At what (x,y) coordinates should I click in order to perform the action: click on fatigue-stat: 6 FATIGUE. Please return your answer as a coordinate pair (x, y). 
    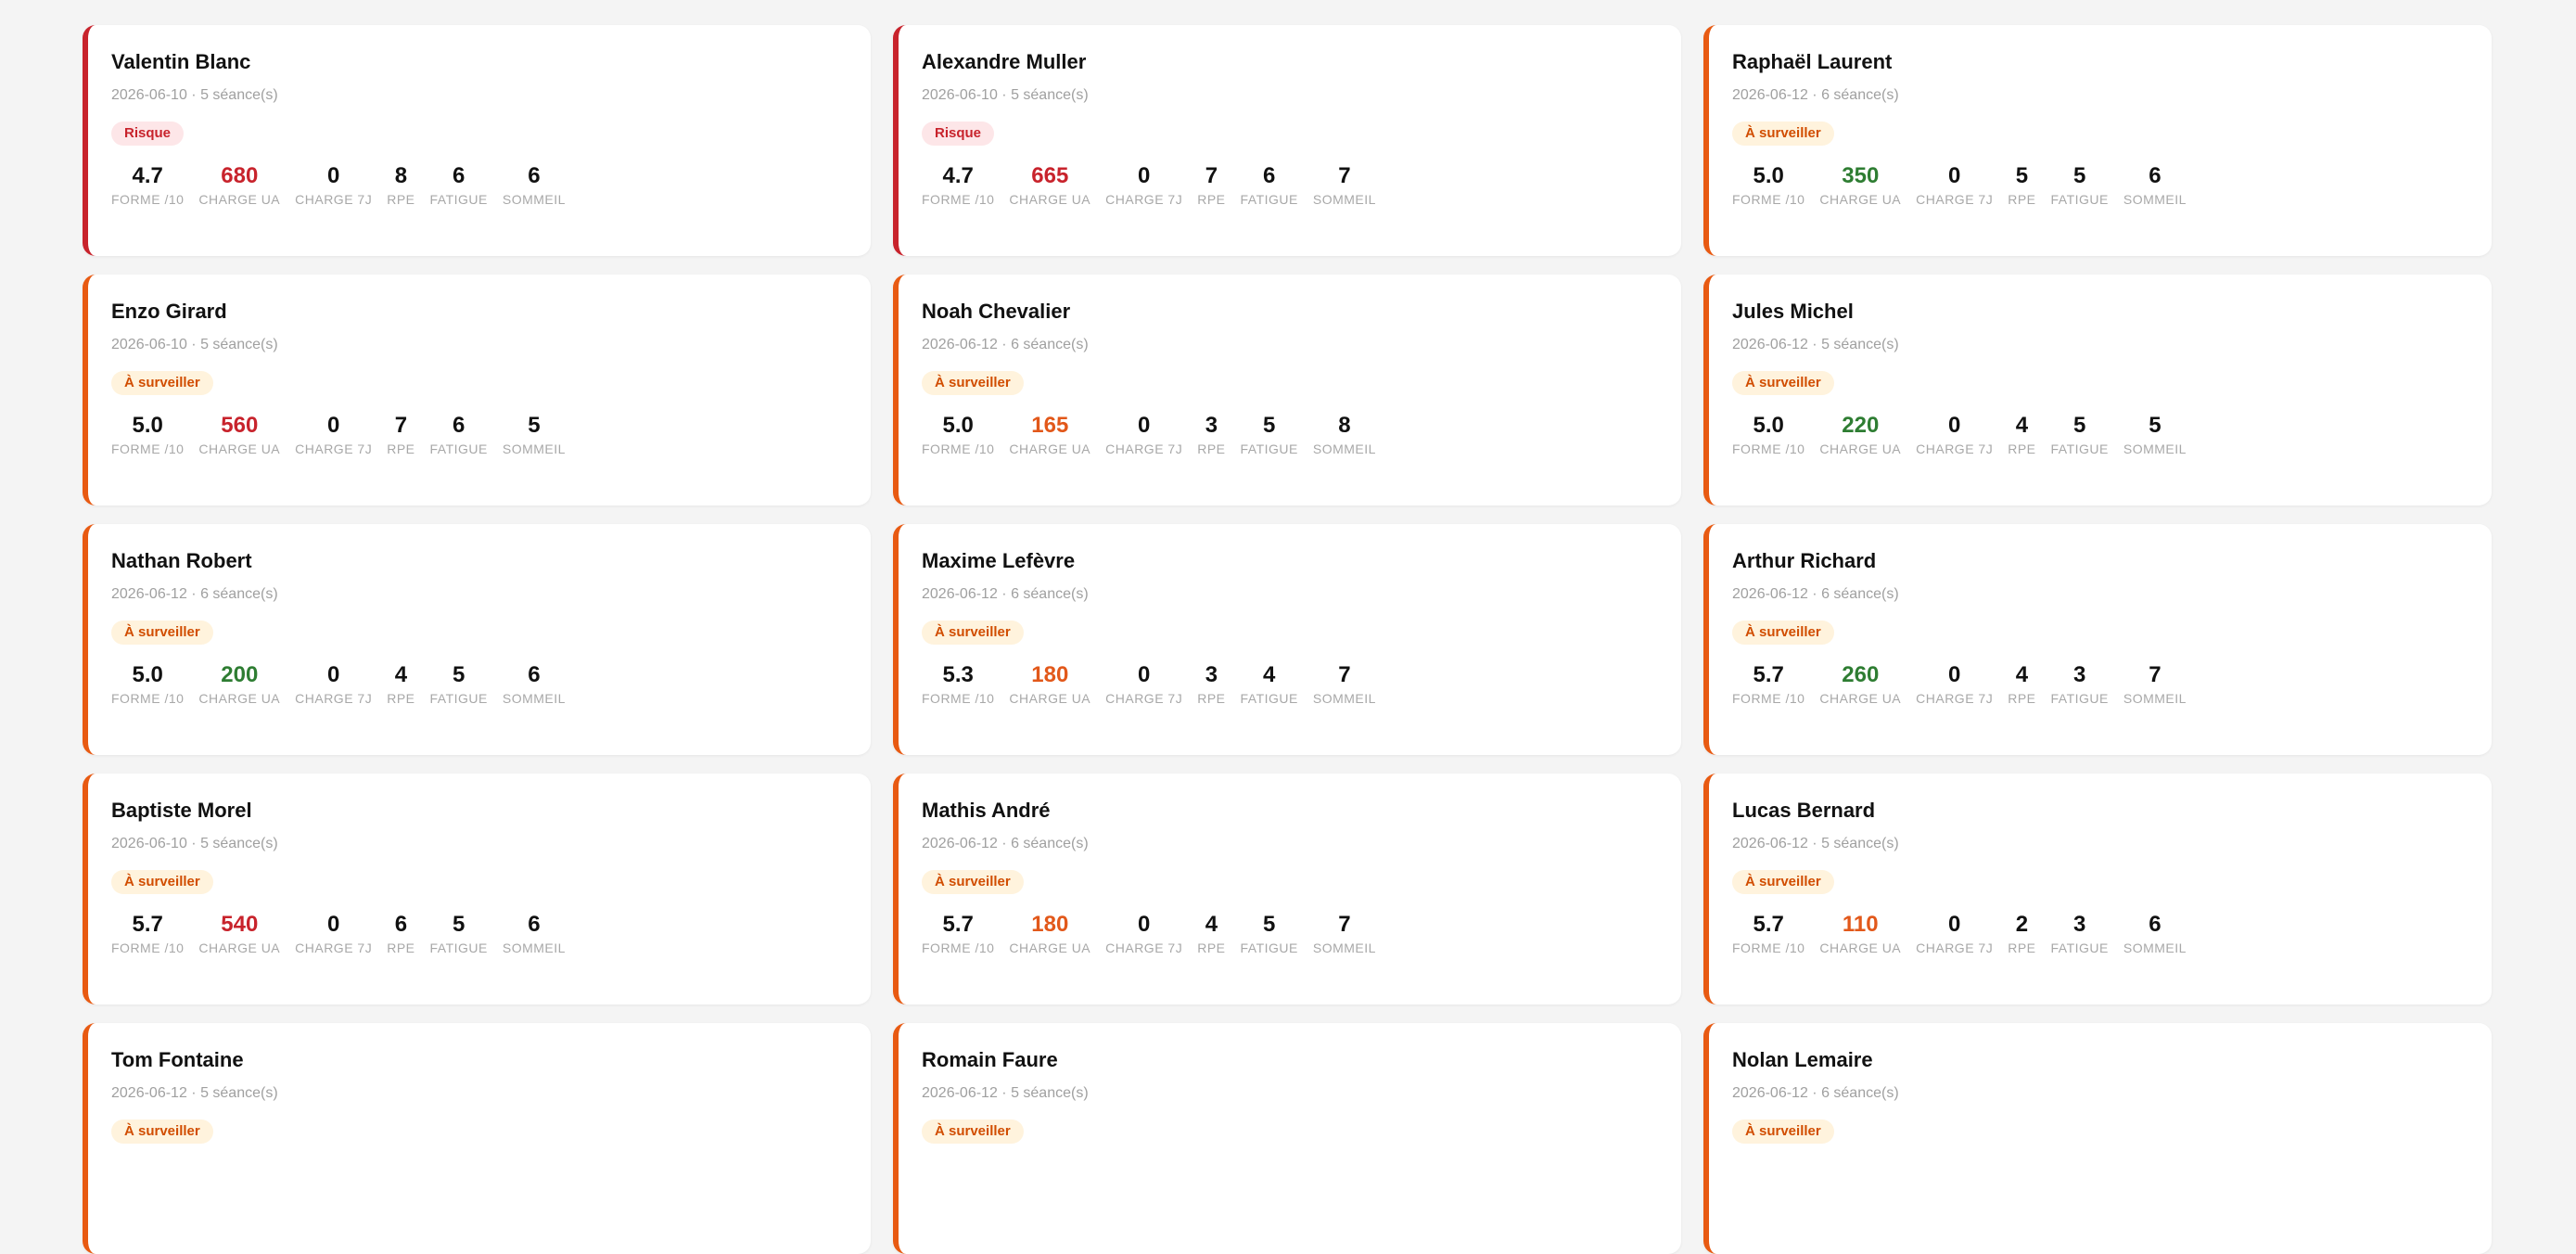
    Looking at the image, I should click on (459, 434).